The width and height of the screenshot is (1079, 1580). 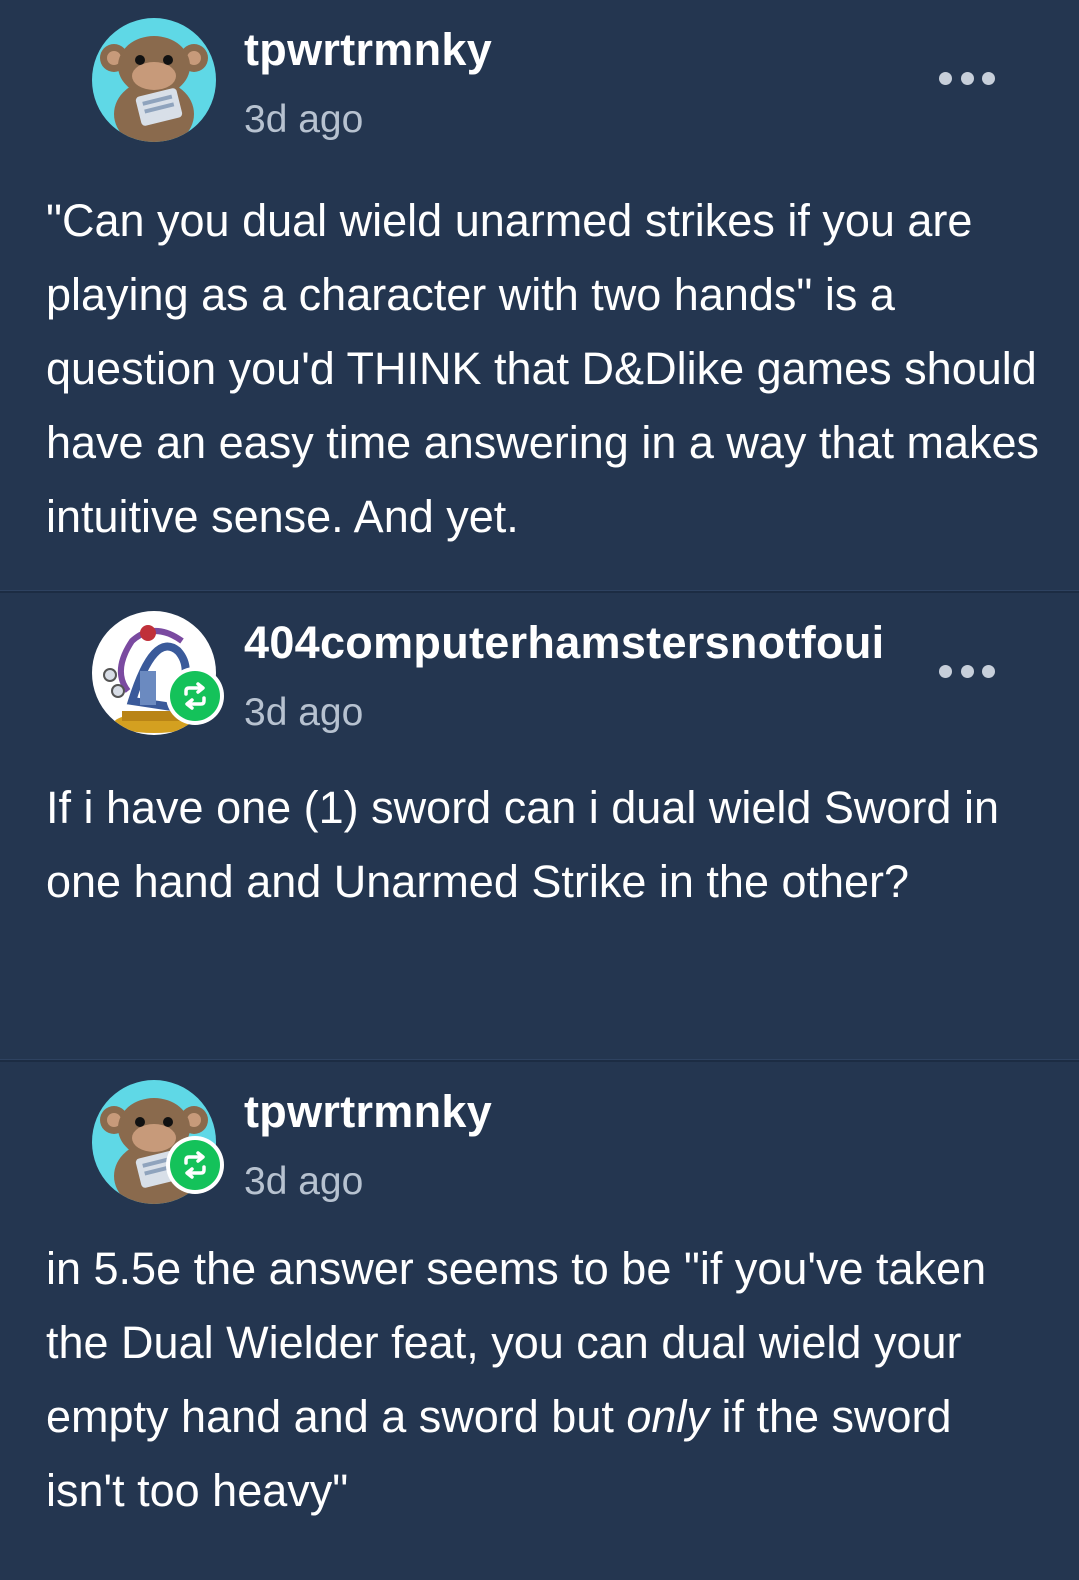 I want to click on monkey-avatar-icon, so click(x=154, y=80).